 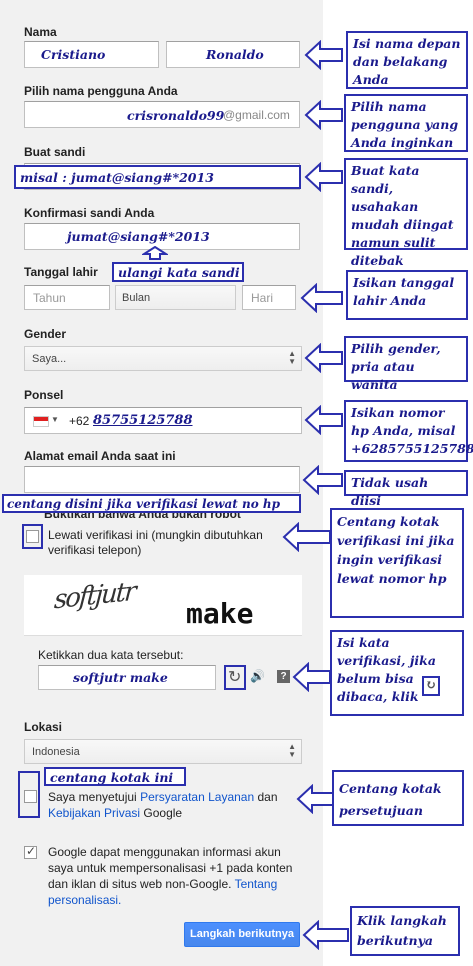 What do you see at coordinates (49, 298) in the screenshot?
I see `birth-year-placeholder: Tahun` at bounding box center [49, 298].